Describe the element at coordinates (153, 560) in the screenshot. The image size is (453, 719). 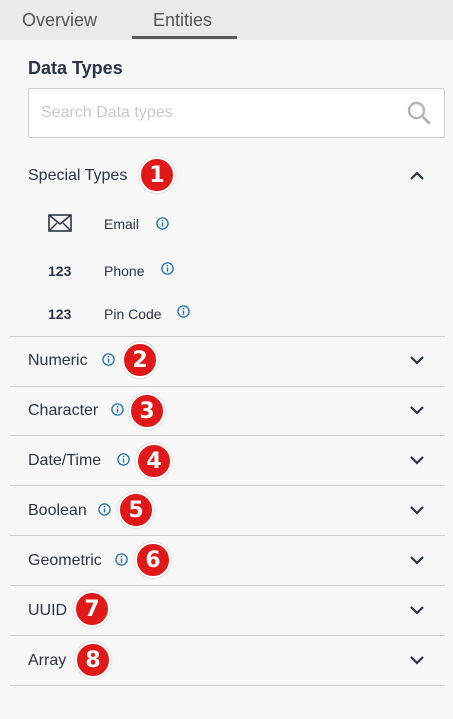
I see `annotation-badge: 6` at that location.